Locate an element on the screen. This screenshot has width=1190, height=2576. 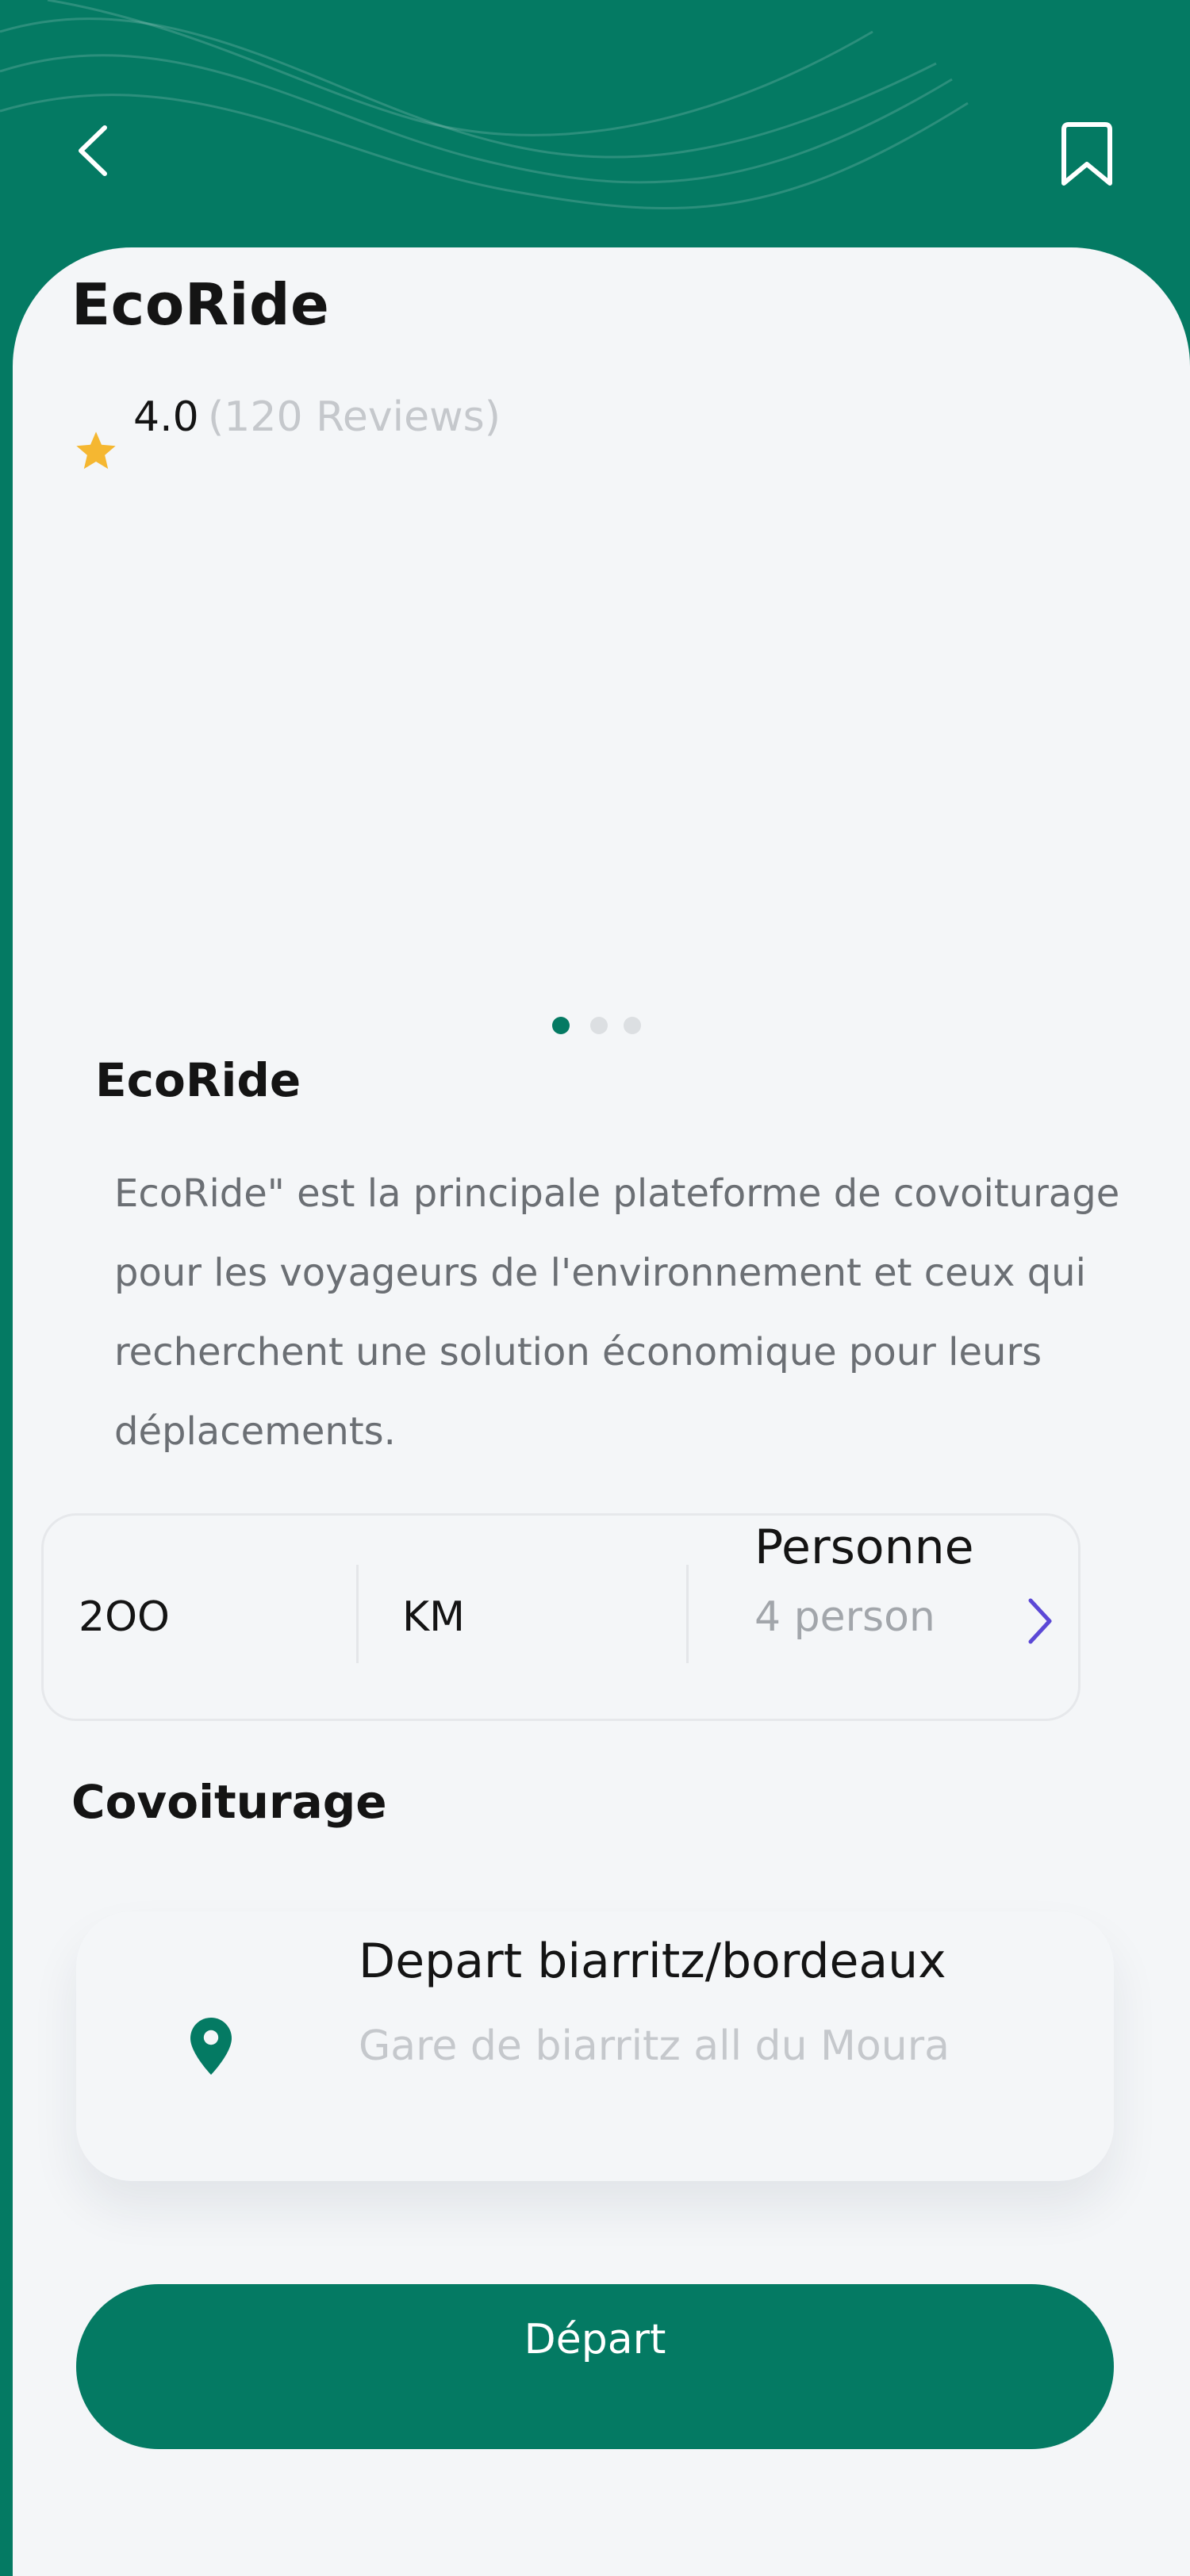
passengers-next-button is located at coordinates (1039, 1621).